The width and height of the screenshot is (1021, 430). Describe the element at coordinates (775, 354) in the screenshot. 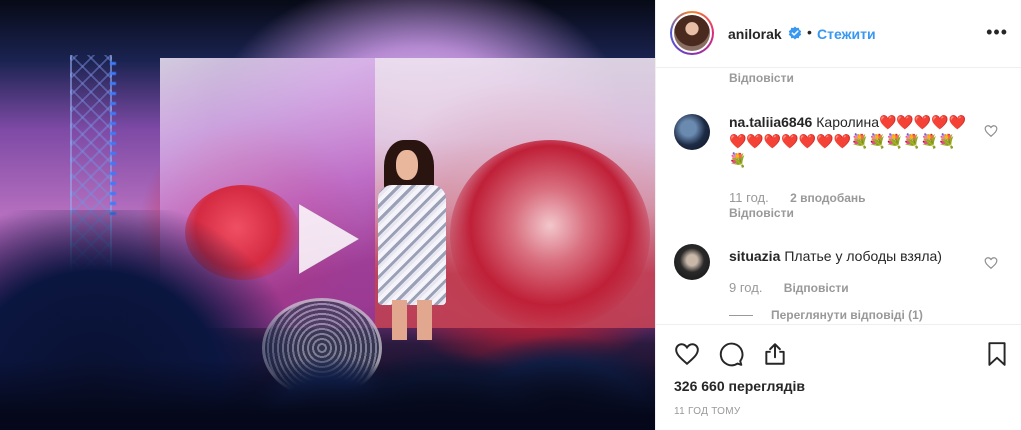

I see `share-icon` at that location.